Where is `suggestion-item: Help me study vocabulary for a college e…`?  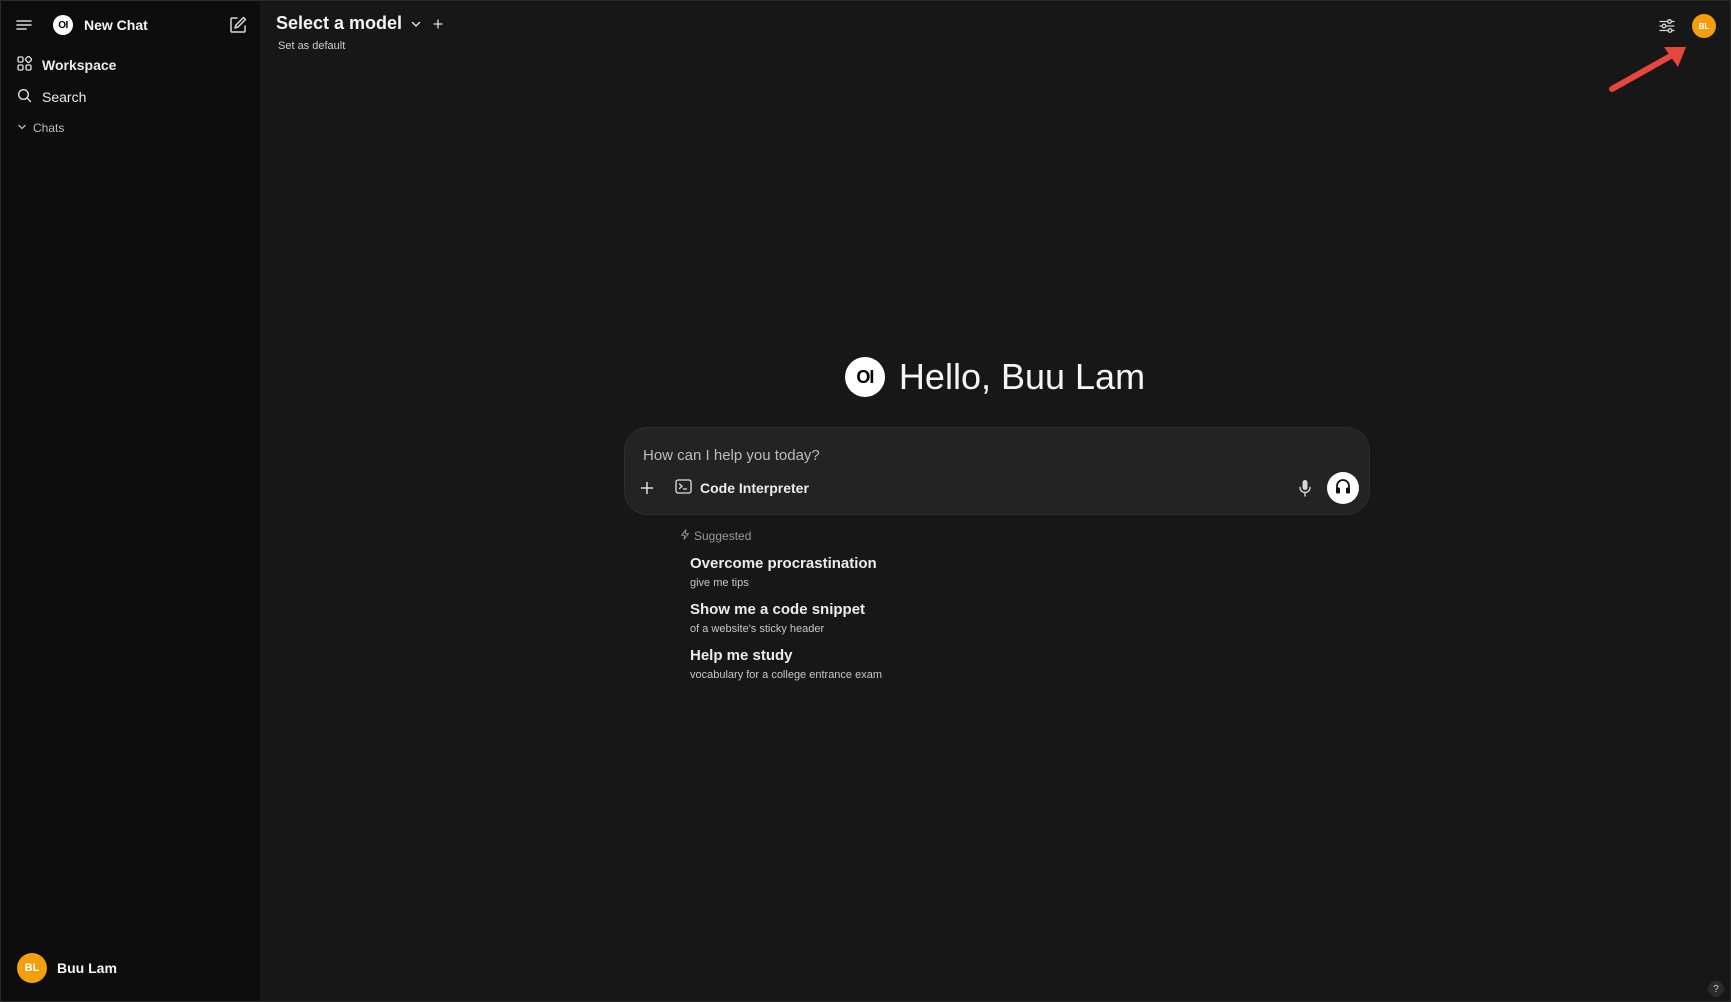 suggestion-item: Help me study vocabulary for a college e… is located at coordinates (786, 664).